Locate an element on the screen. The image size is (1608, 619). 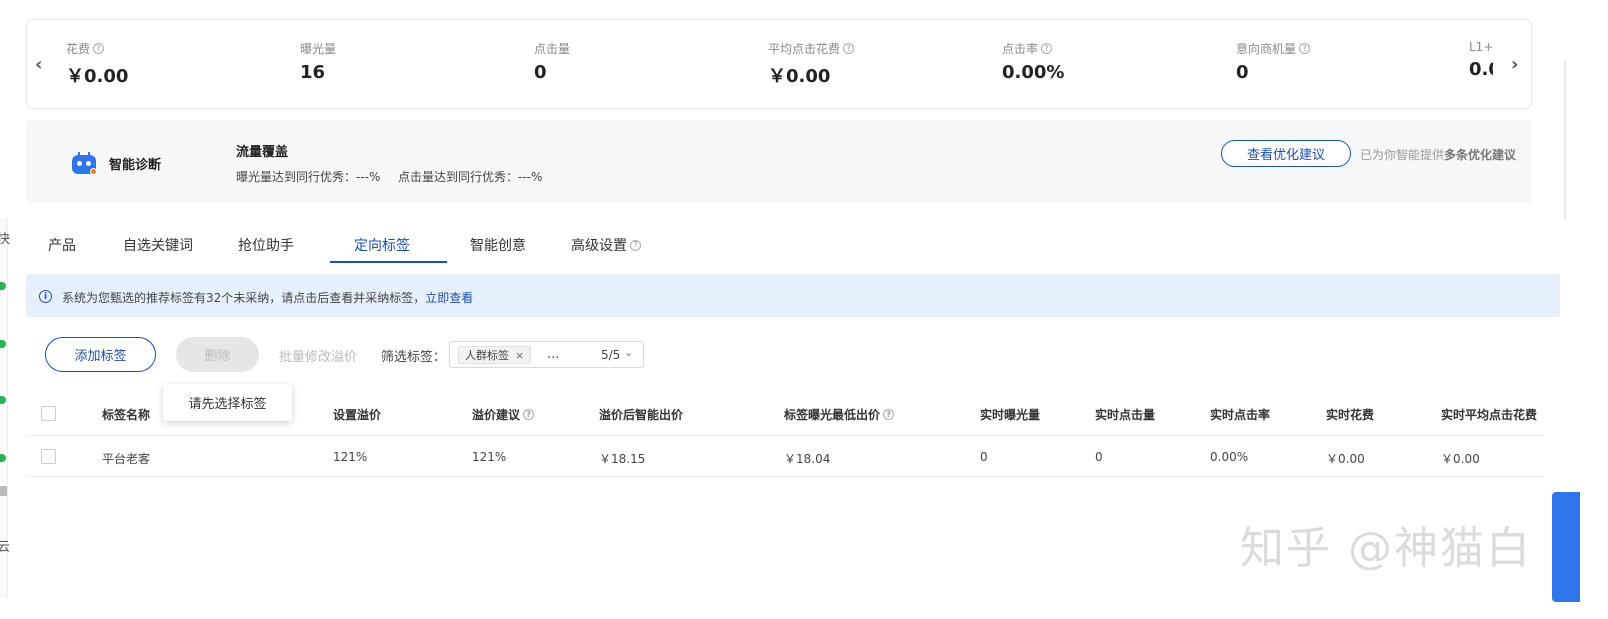
optimization-note: 已为你智能提供多条优化建议 is located at coordinates (1438, 154).